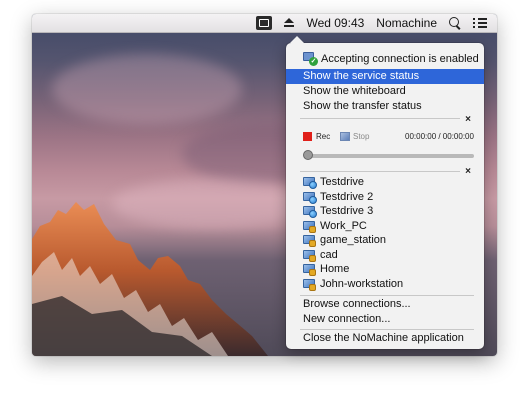  I want to click on menu-item-transfer-status: Show the transfer status, so click(385, 106).